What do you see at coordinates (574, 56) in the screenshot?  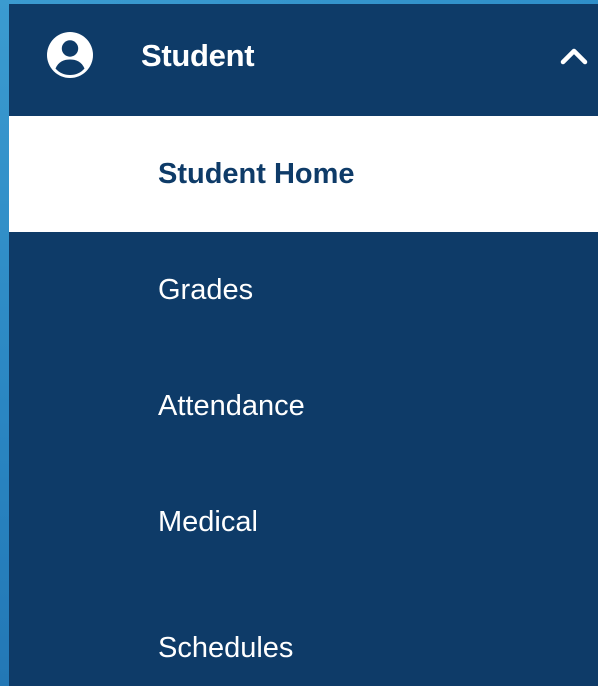 I see `chevron-up-icon` at bounding box center [574, 56].